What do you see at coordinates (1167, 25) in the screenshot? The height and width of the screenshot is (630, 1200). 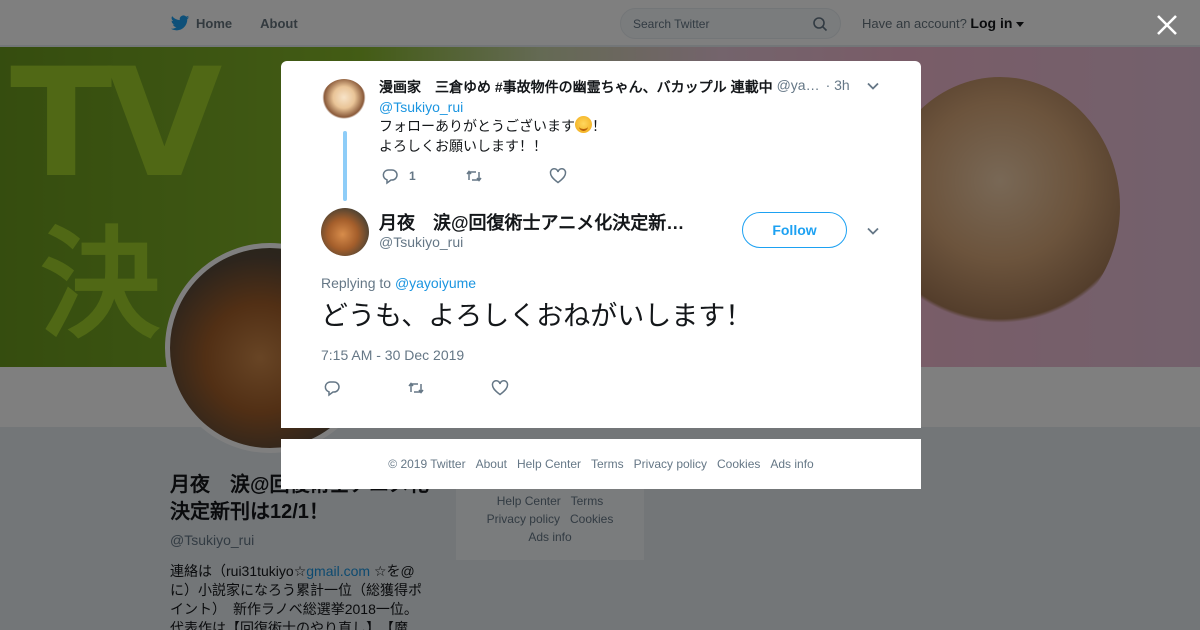 I see `close-icon` at bounding box center [1167, 25].